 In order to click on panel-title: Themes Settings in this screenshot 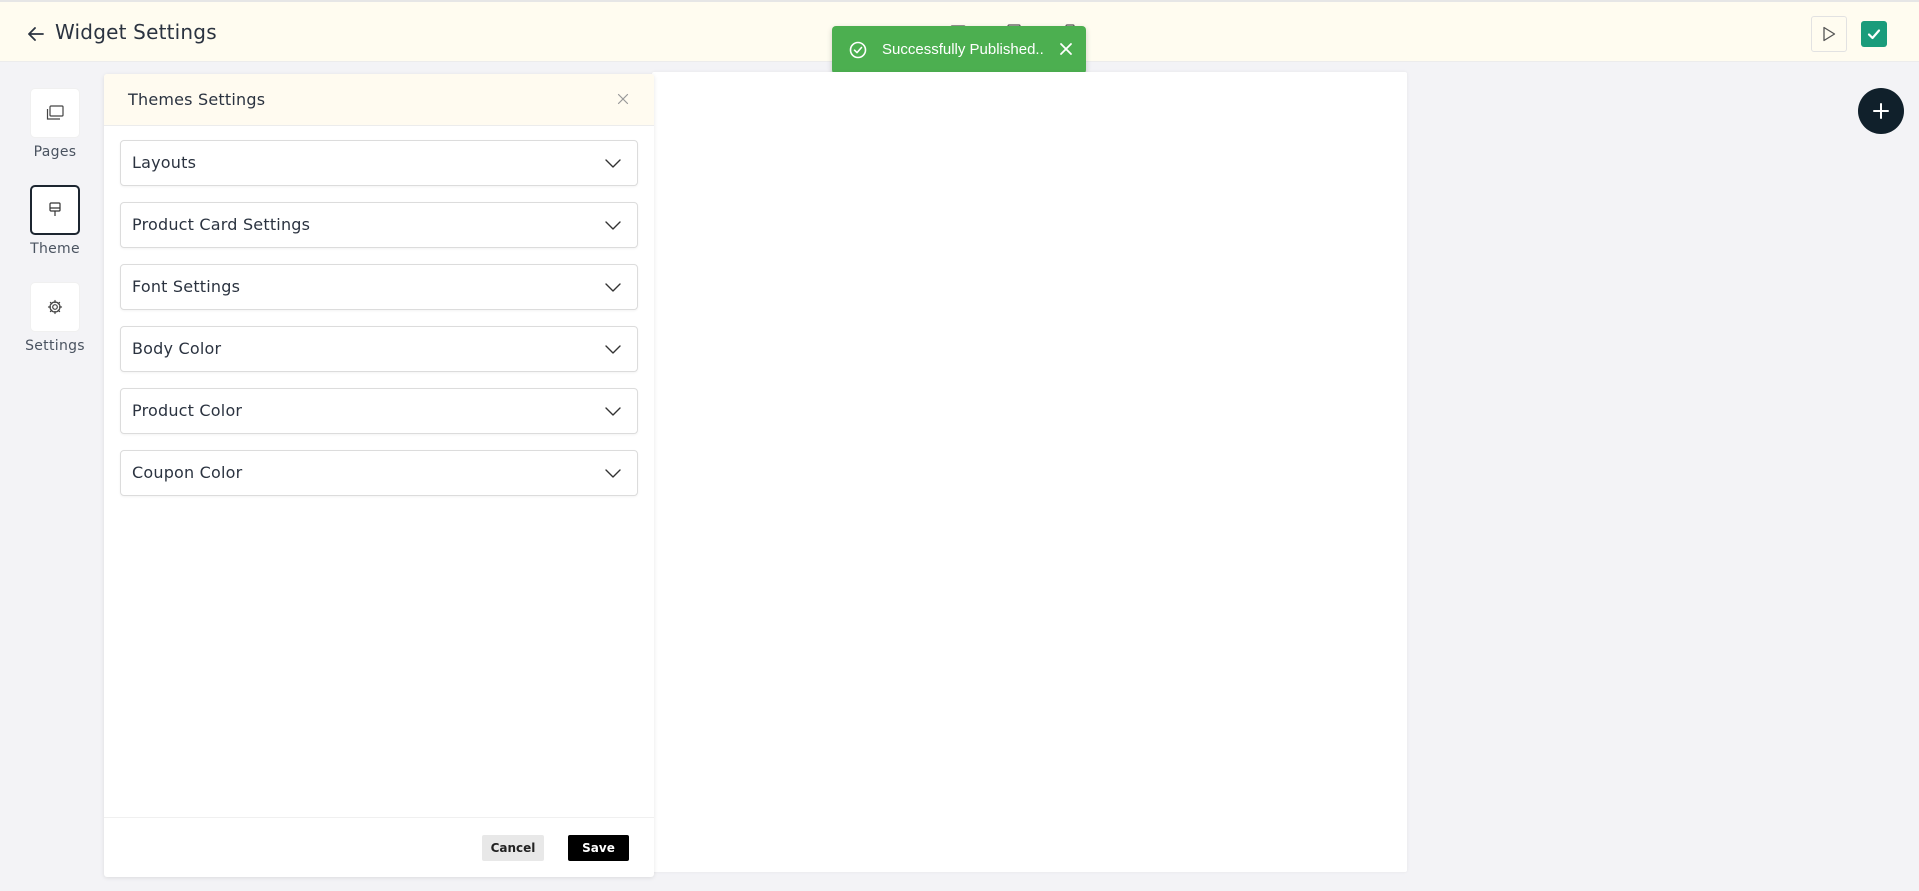, I will do `click(197, 99)`.